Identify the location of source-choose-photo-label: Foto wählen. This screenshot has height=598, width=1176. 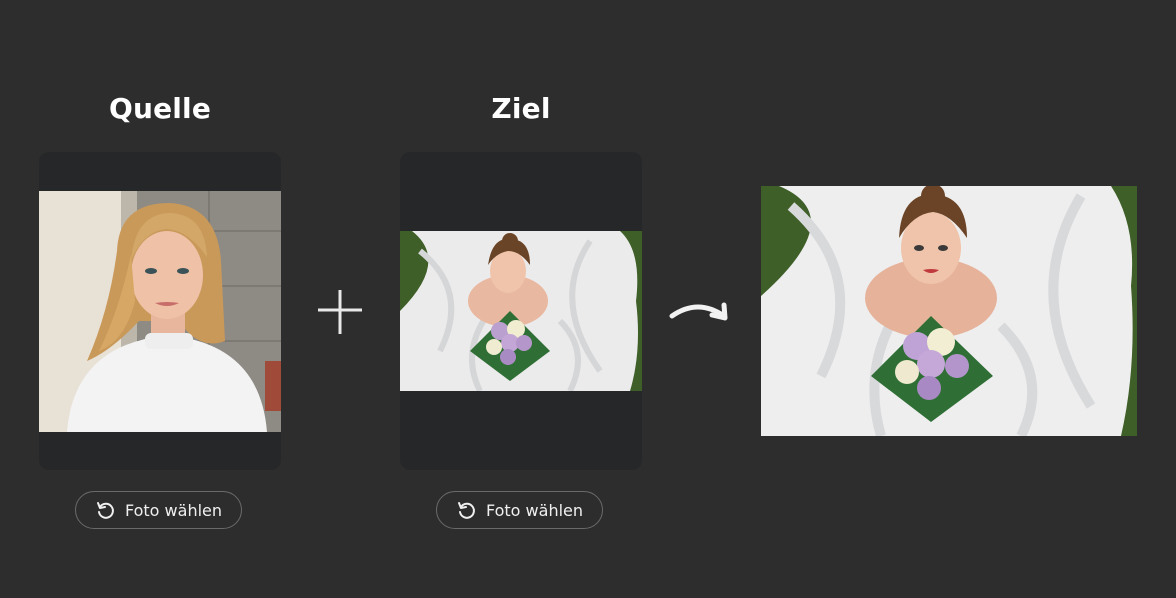
(173, 510).